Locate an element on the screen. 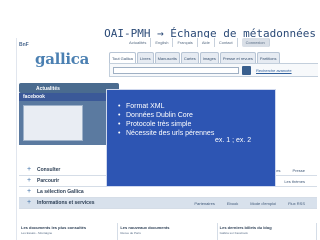 Image resolution: width=320 pixels, height=240 pixels. column-new-docs: Les nouveaux documents Revue de Paris is located at coordinates (168, 231).